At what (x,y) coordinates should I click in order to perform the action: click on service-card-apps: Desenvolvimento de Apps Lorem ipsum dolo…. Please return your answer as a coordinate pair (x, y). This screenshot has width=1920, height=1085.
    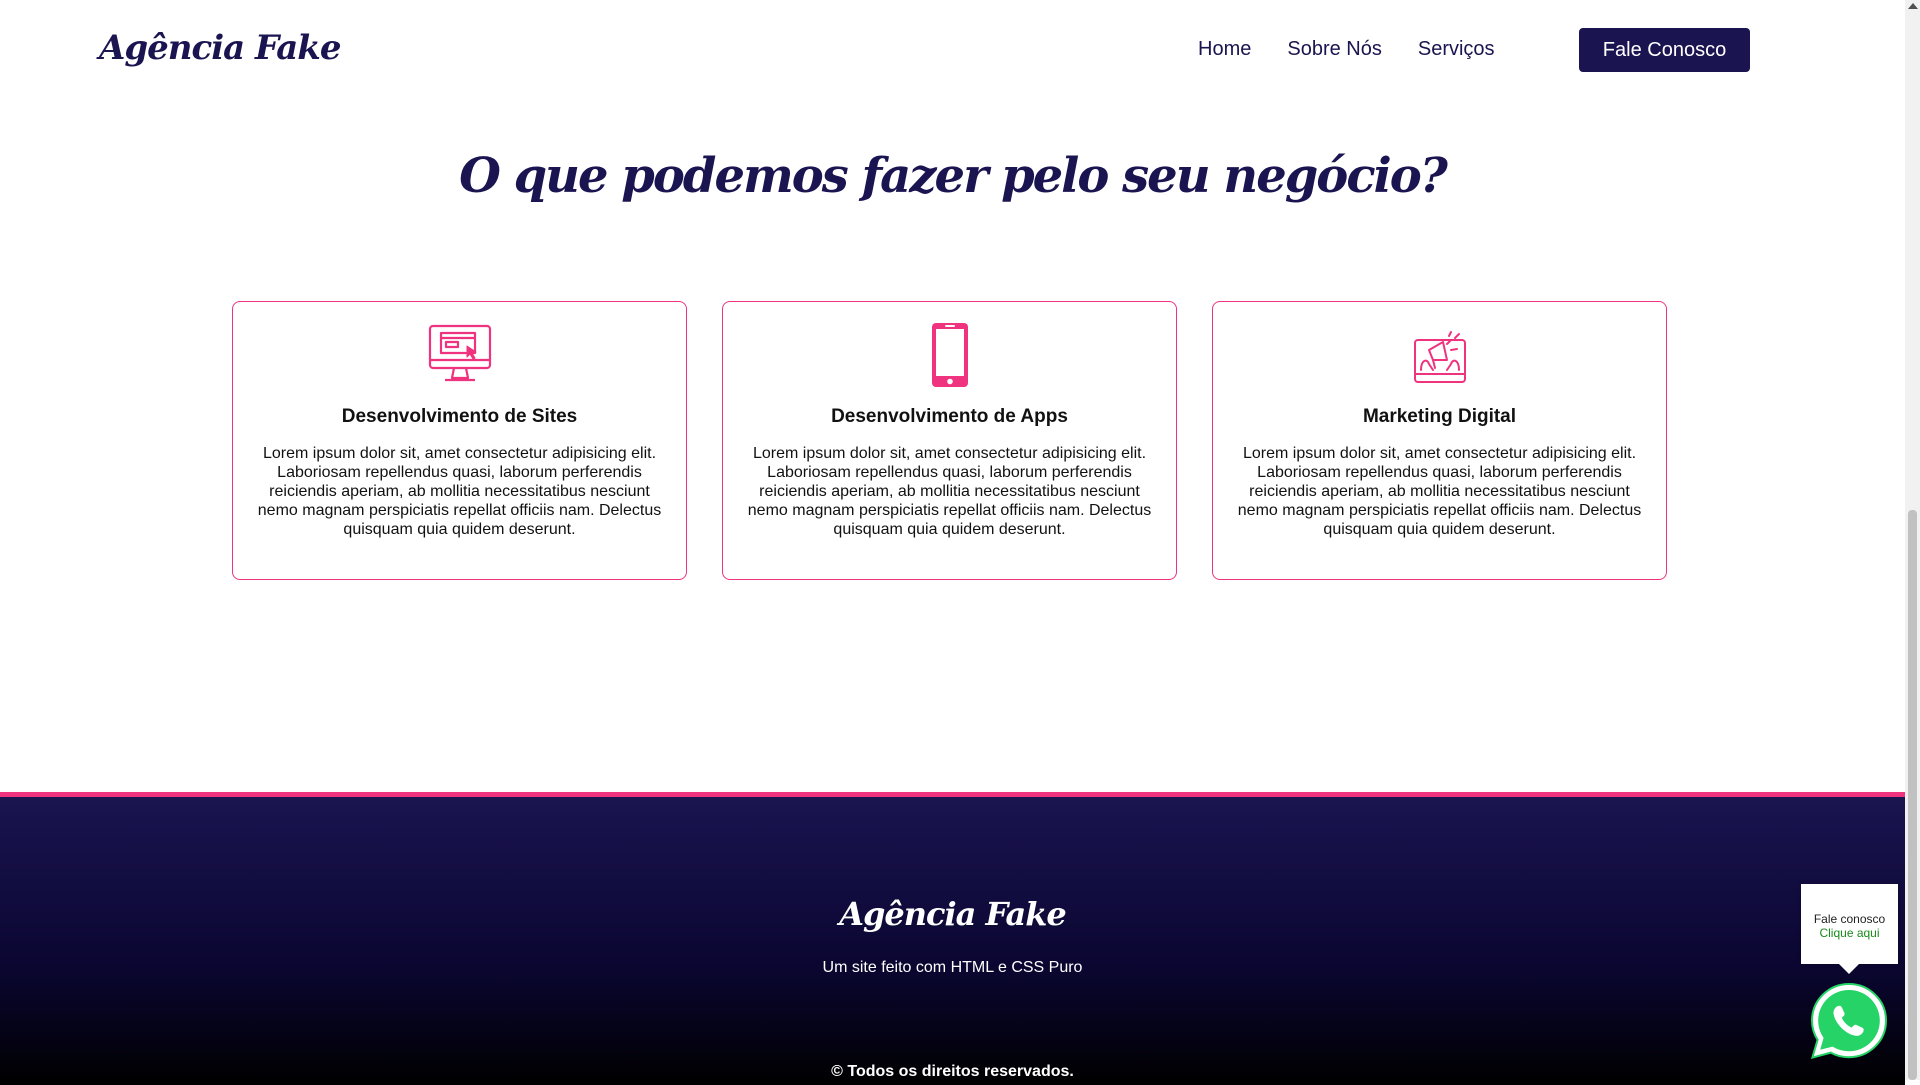
    Looking at the image, I should click on (949, 440).